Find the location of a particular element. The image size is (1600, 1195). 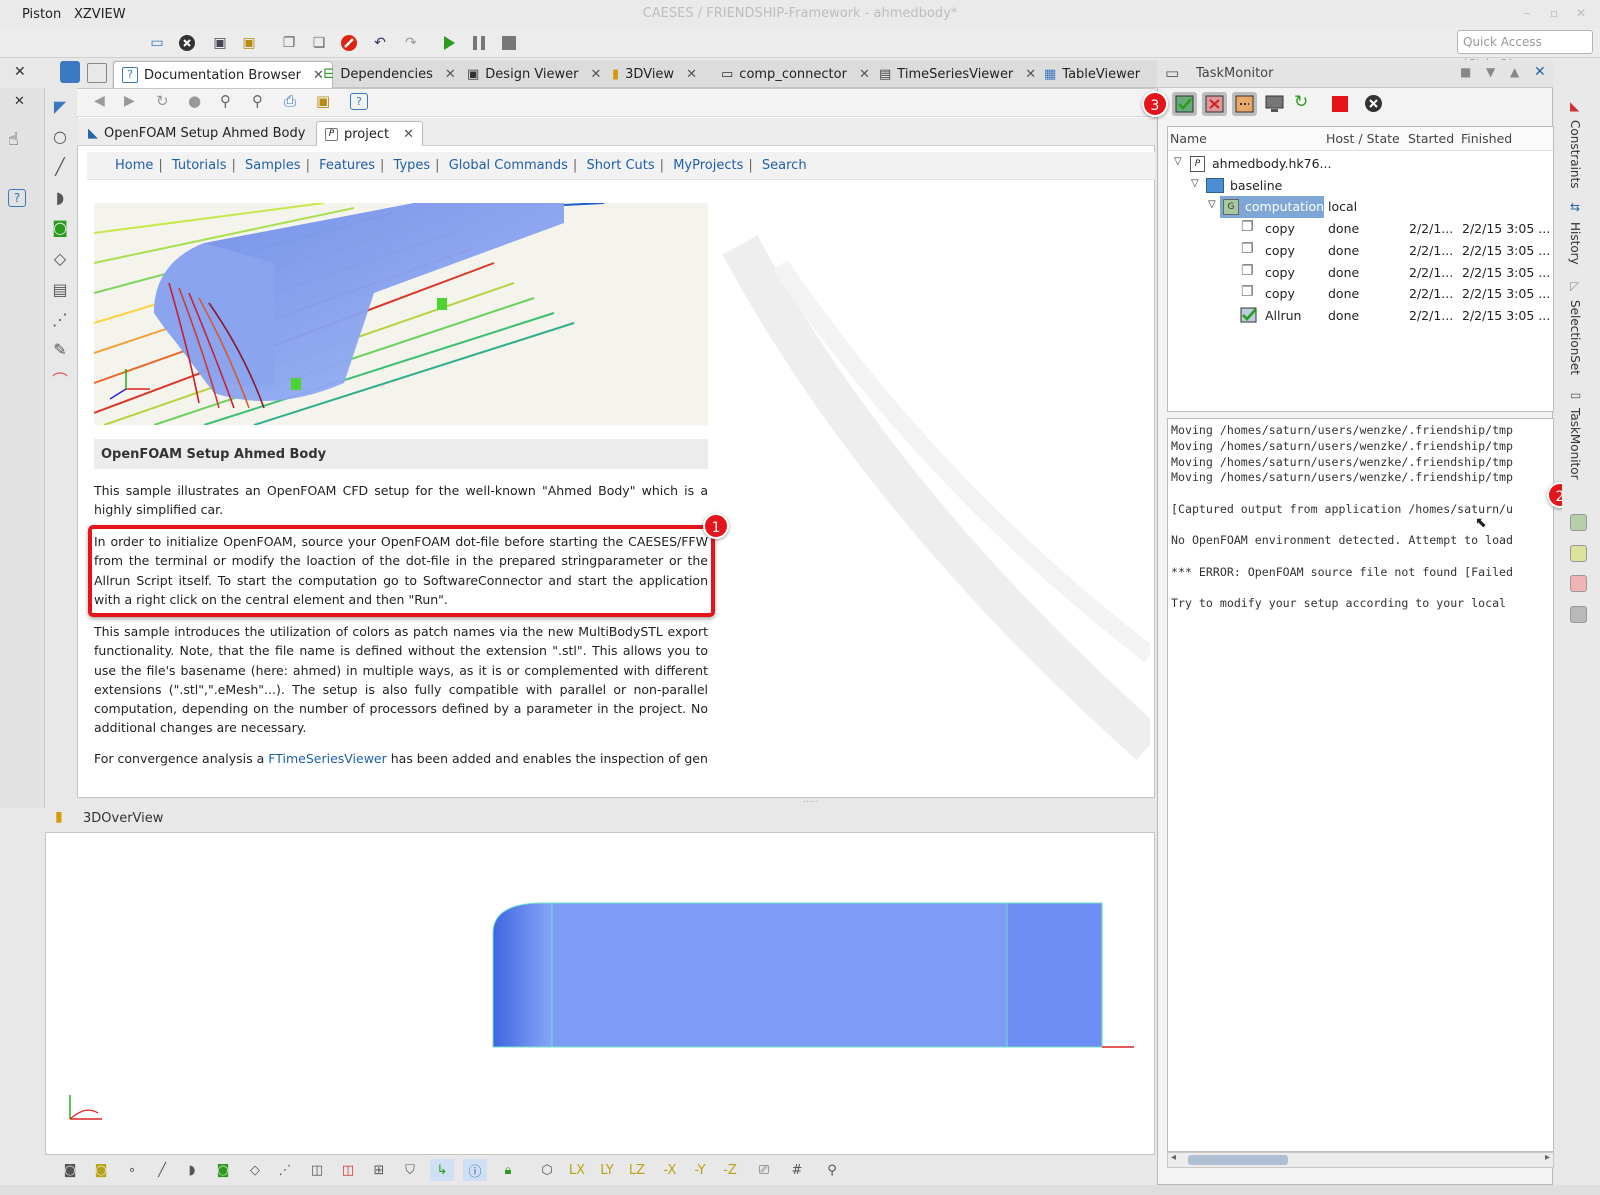

tree-row-baseline: ▽ baseline is located at coordinates (1360, 186).